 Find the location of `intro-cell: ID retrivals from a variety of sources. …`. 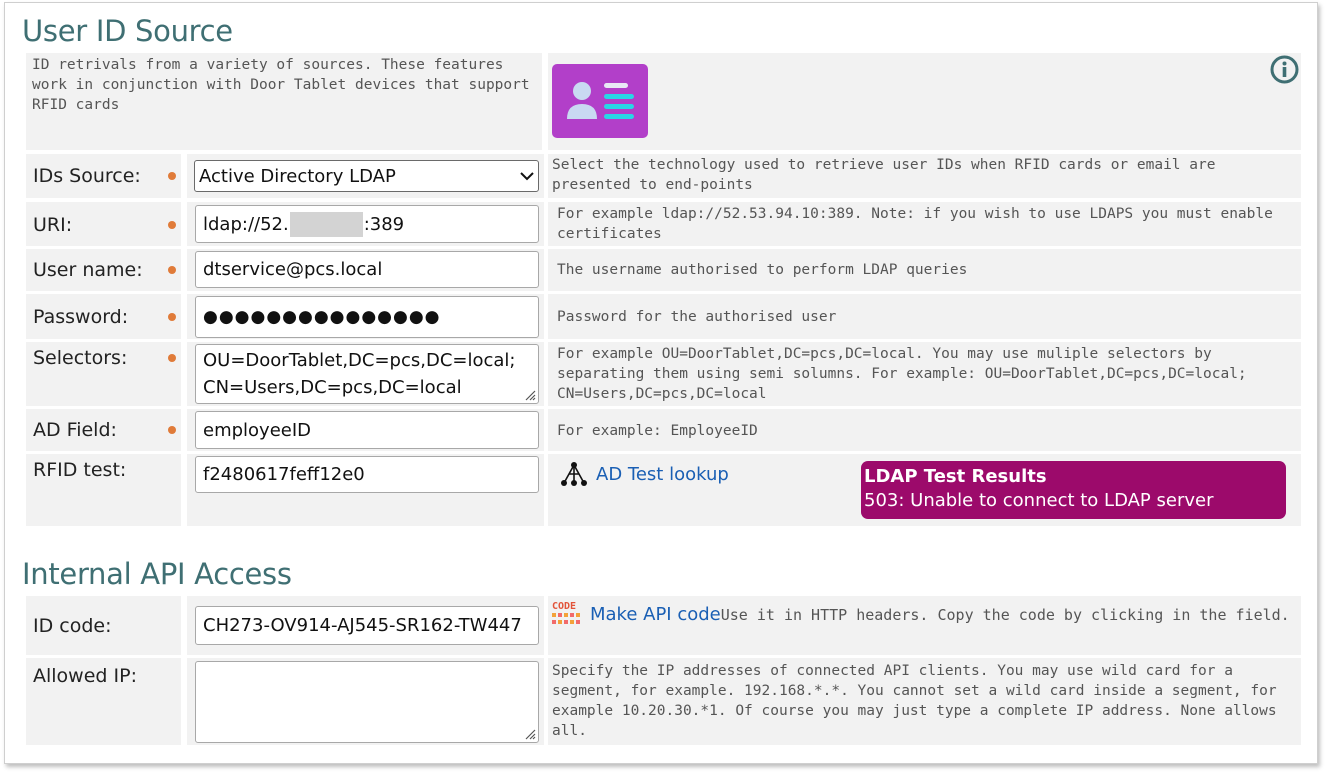

intro-cell: ID retrivals from a variety of sources. … is located at coordinates (284, 101).